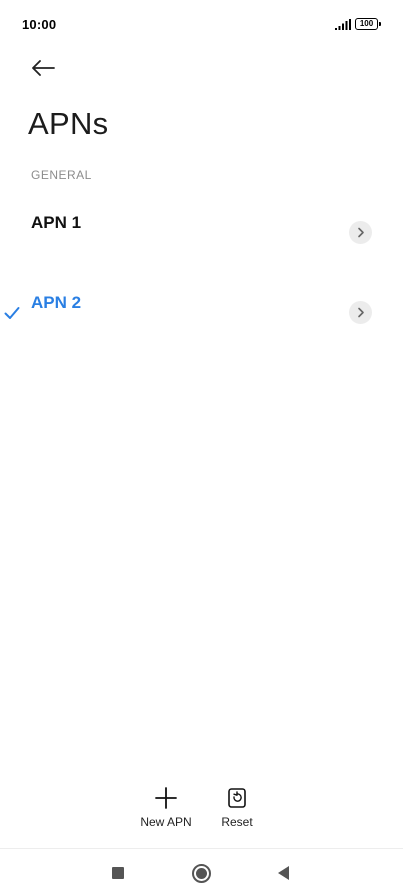 The height and width of the screenshot is (896, 403). What do you see at coordinates (39, 24) in the screenshot?
I see `status-time: 10:00` at bounding box center [39, 24].